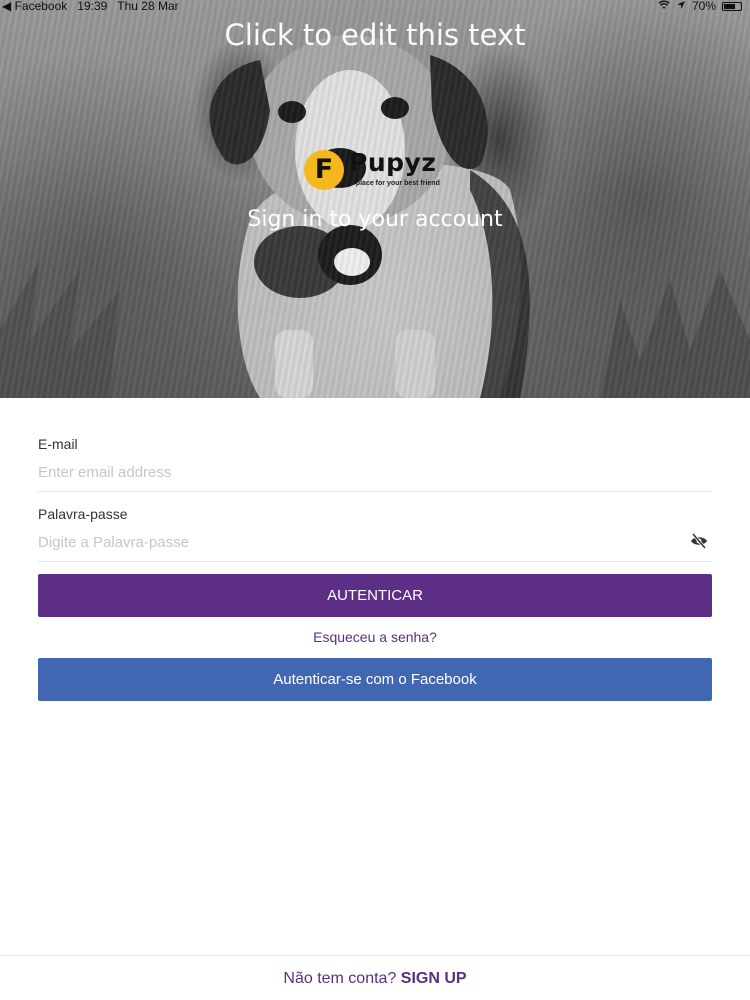  Describe the element at coordinates (375, 561) in the screenshot. I see `password-divider` at that location.